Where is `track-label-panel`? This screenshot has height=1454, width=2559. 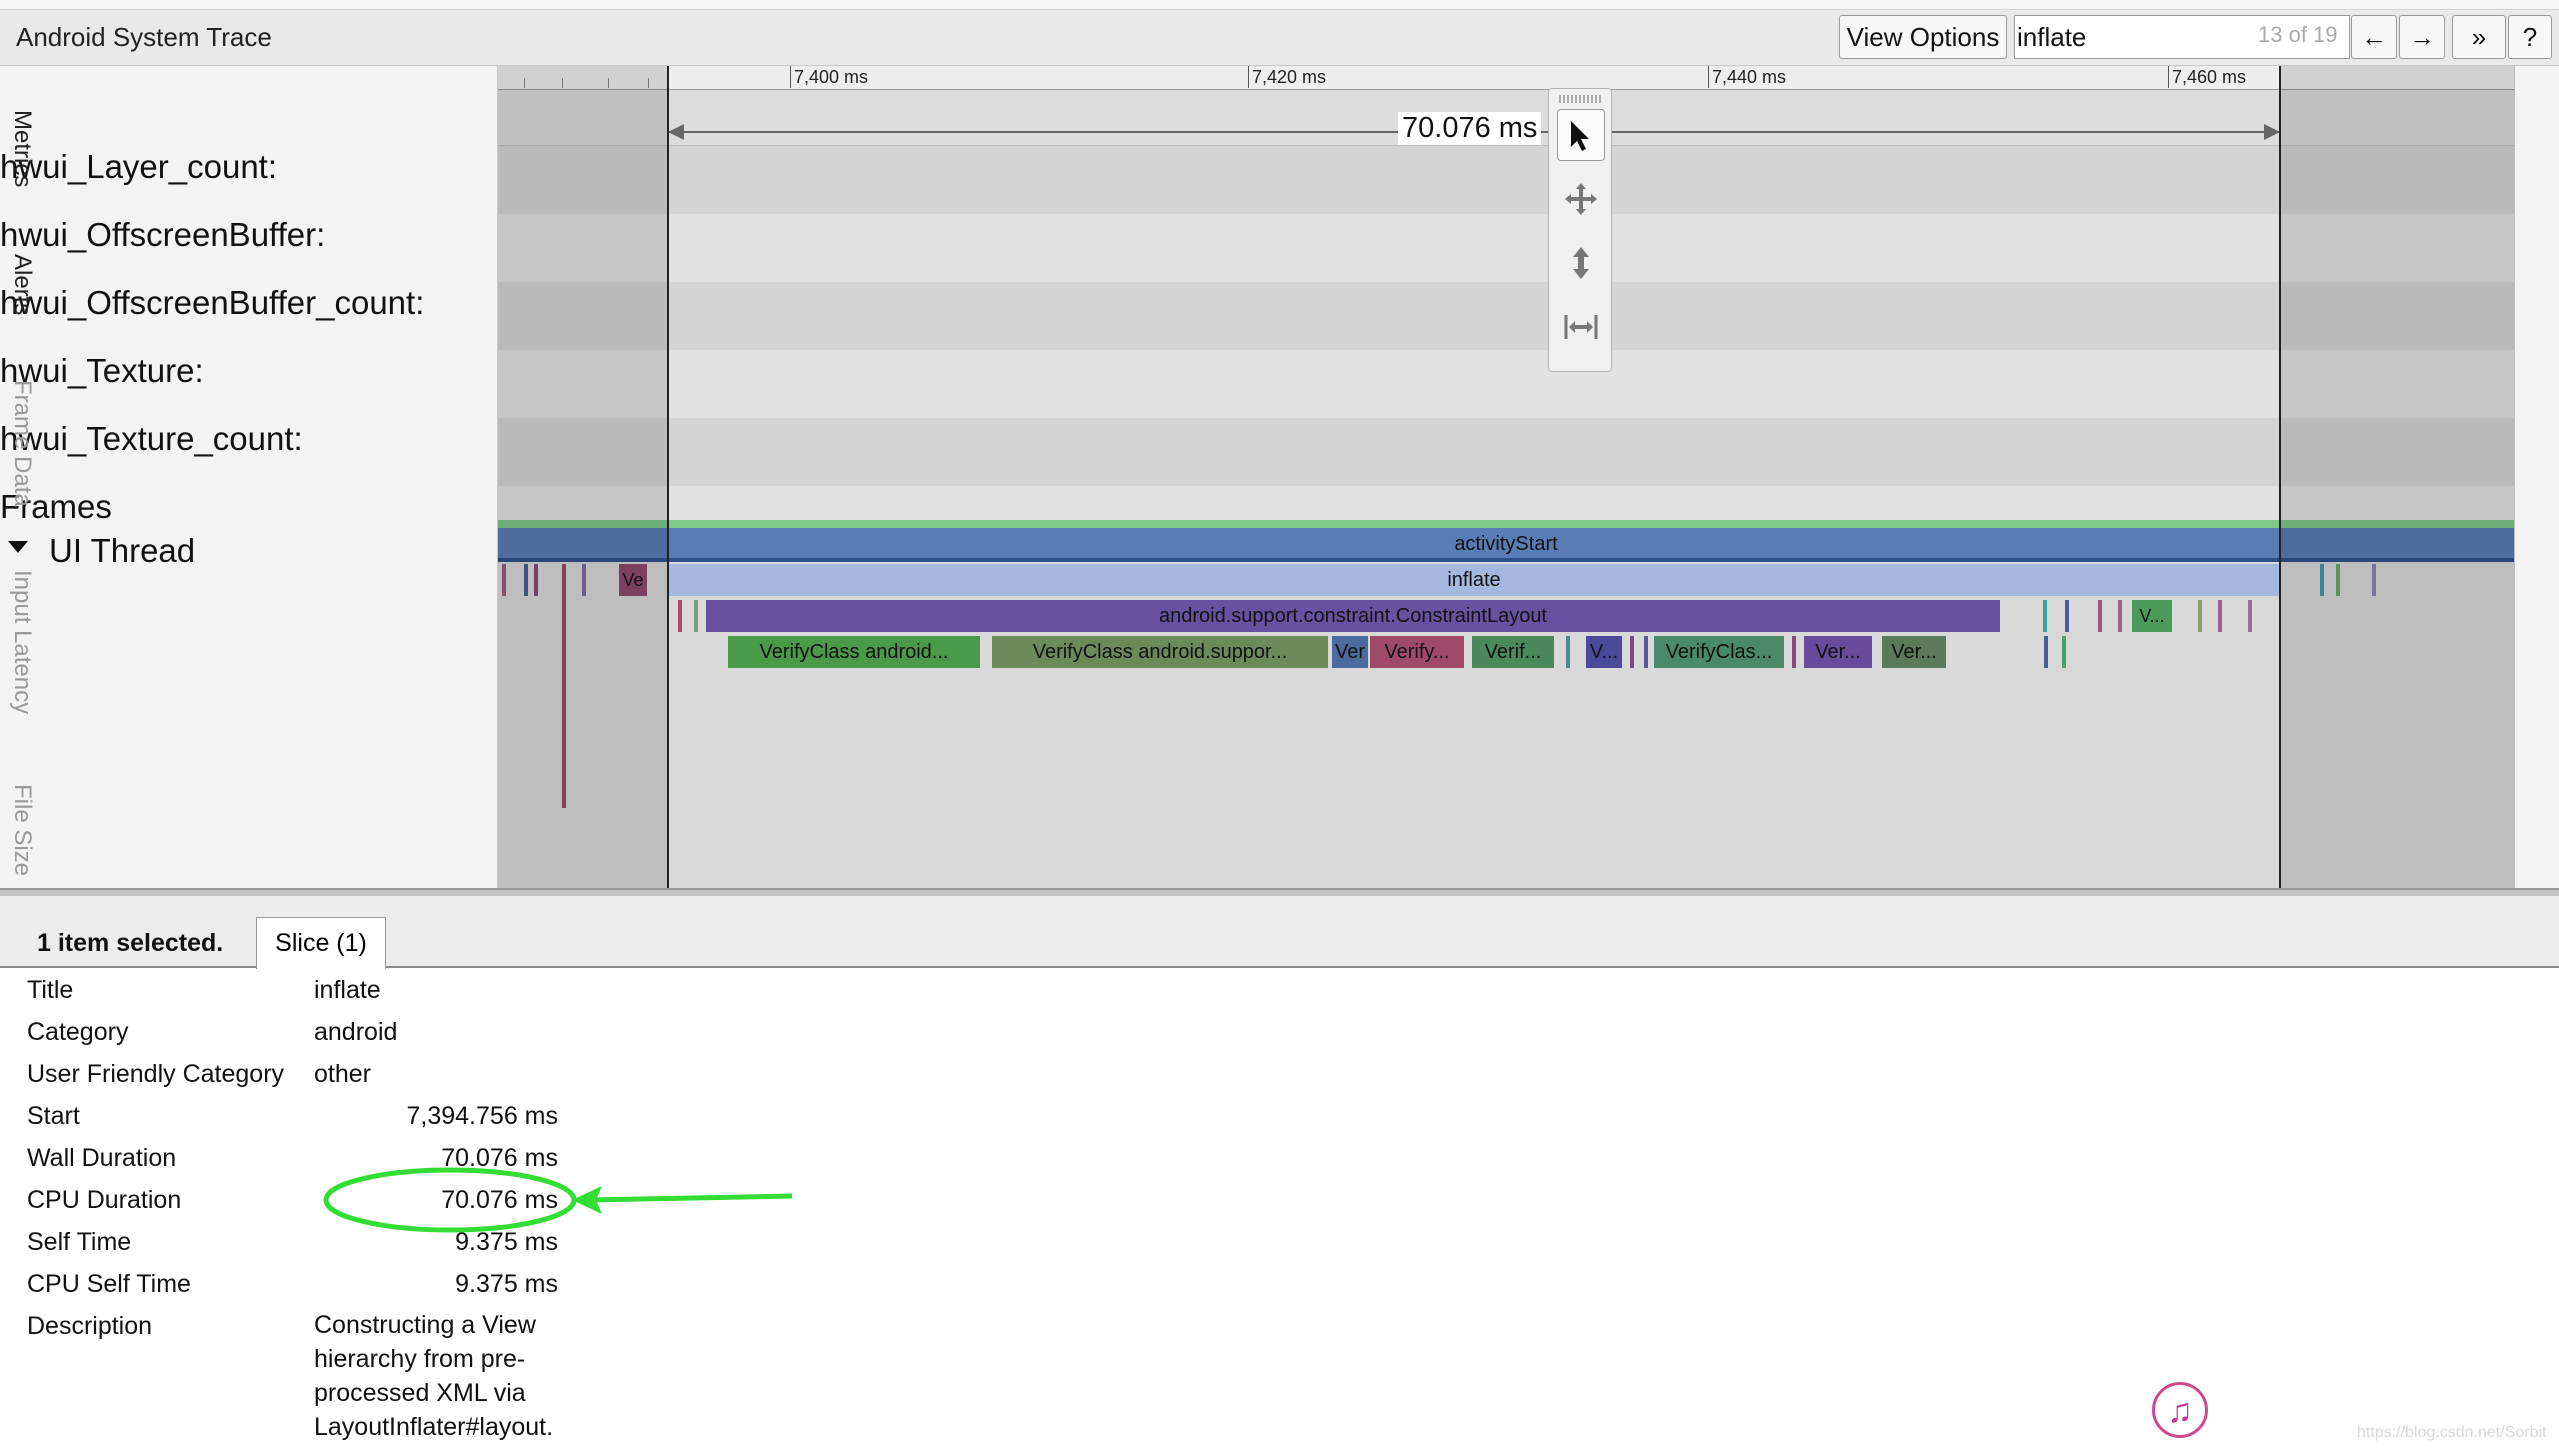
track-label-panel is located at coordinates (249, 477).